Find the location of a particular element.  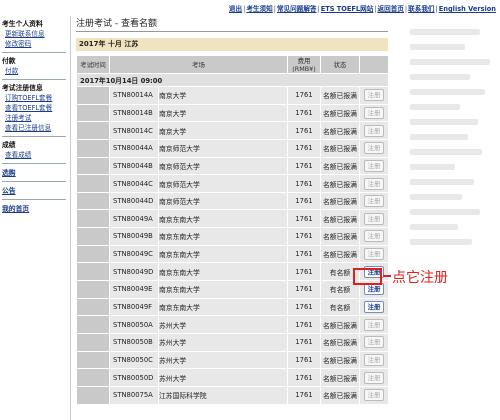

table-row: STN80044B 南京师范大学 1761 名额已报满 注册 is located at coordinates (232, 166).